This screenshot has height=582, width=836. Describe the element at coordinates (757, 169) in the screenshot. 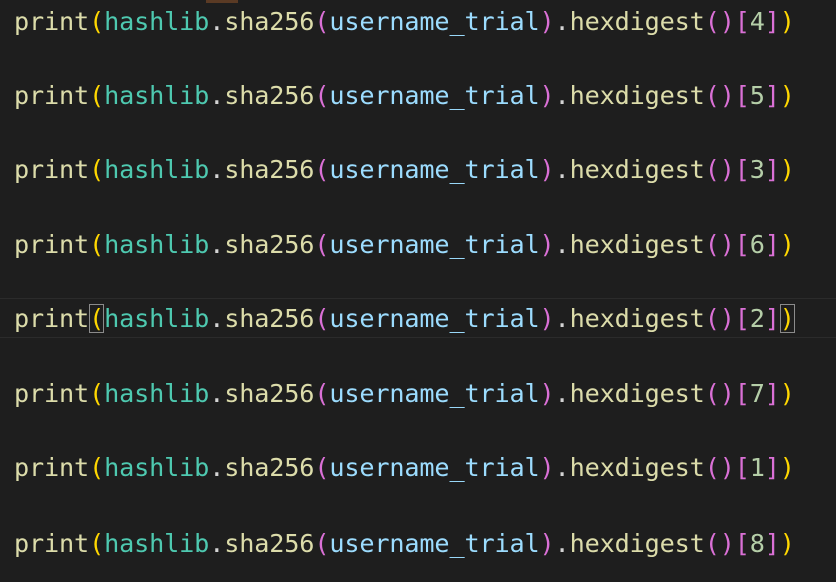

I see `index-token: 3` at that location.